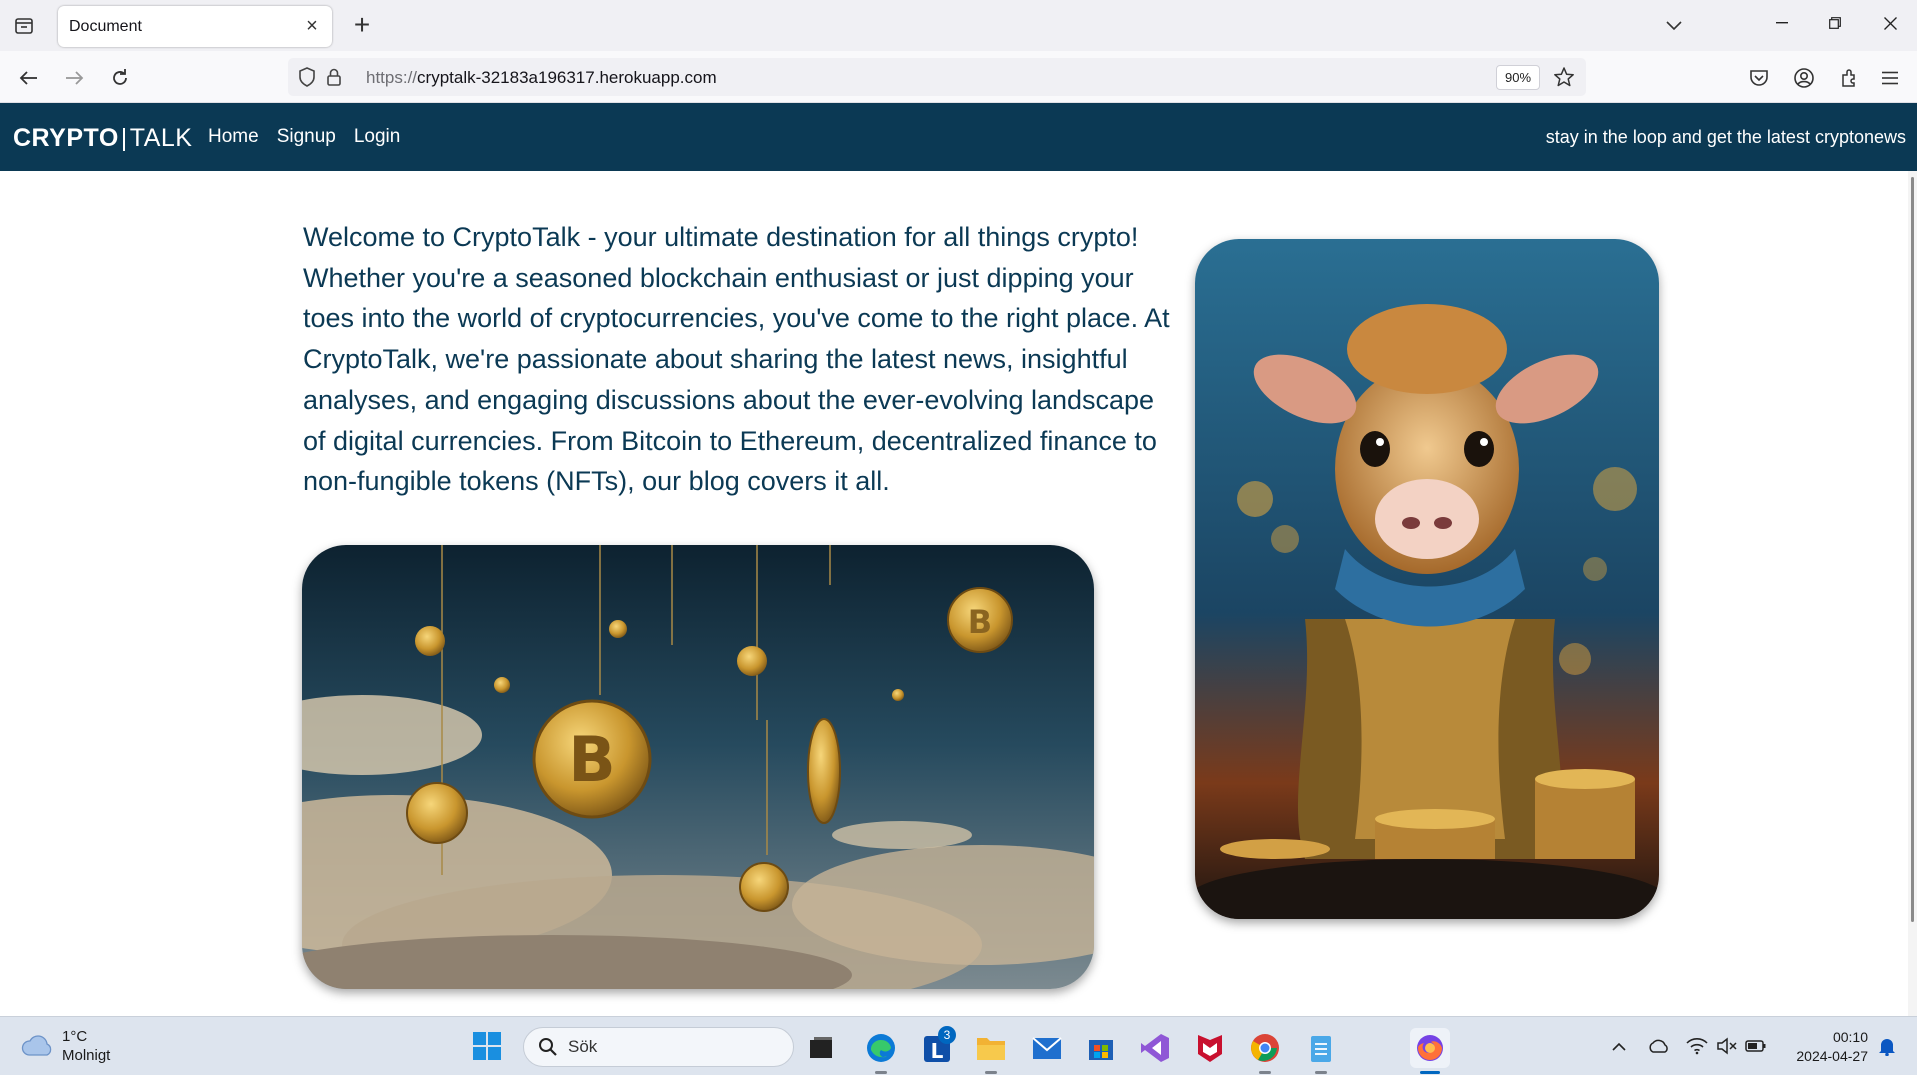  I want to click on browser-tab: Document ×, so click(195, 26).